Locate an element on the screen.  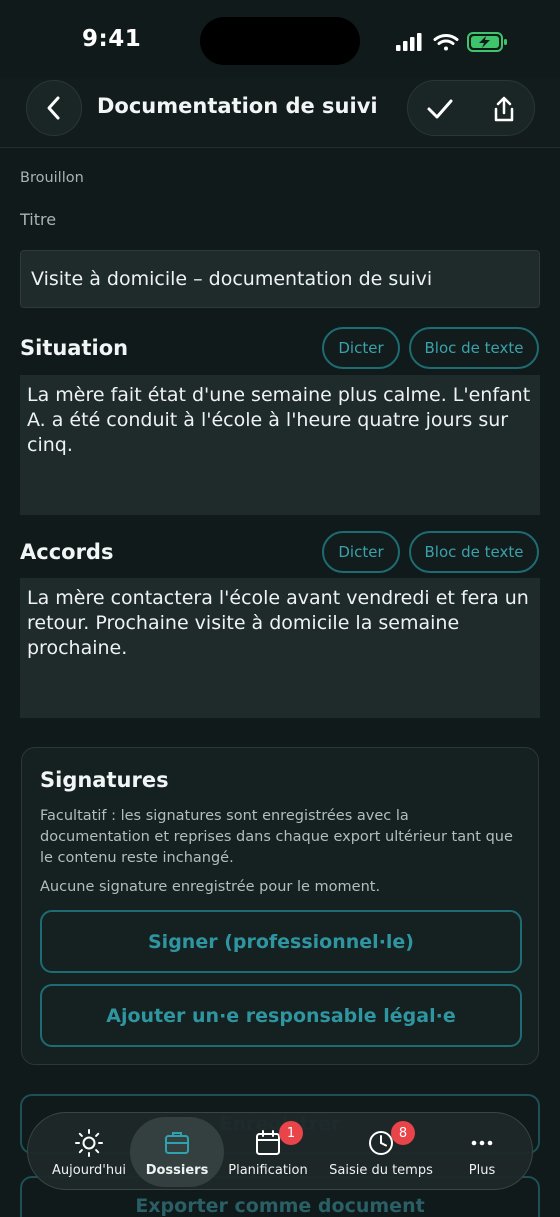
agreements-dictate-button: Dicter is located at coordinates (361, 552).